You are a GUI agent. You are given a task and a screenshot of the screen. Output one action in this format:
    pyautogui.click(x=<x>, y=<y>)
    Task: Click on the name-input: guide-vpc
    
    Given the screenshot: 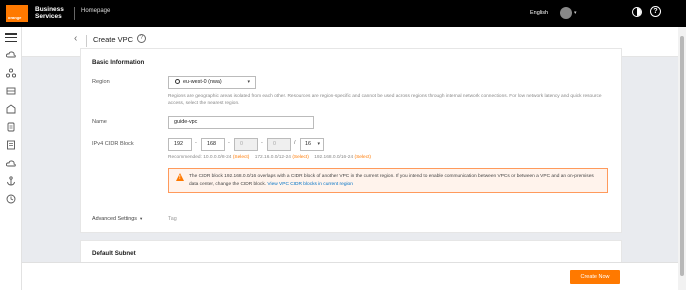 What is the action you would take?
    pyautogui.click(x=241, y=122)
    